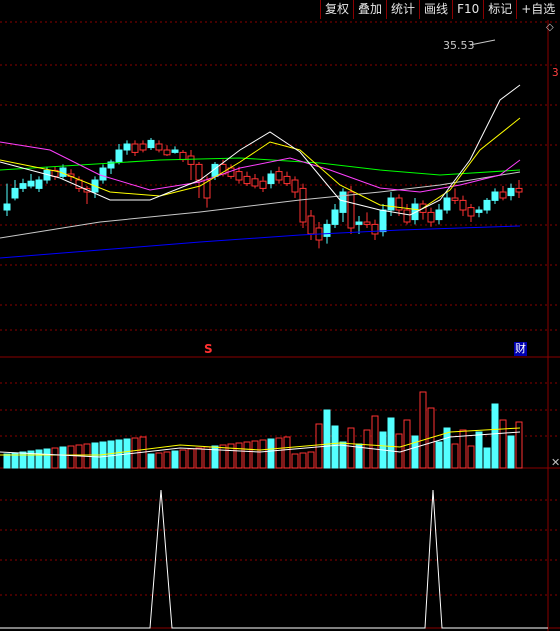 The height and width of the screenshot is (631, 560). I want to click on peak-price-label: 35.53, so click(459, 45).